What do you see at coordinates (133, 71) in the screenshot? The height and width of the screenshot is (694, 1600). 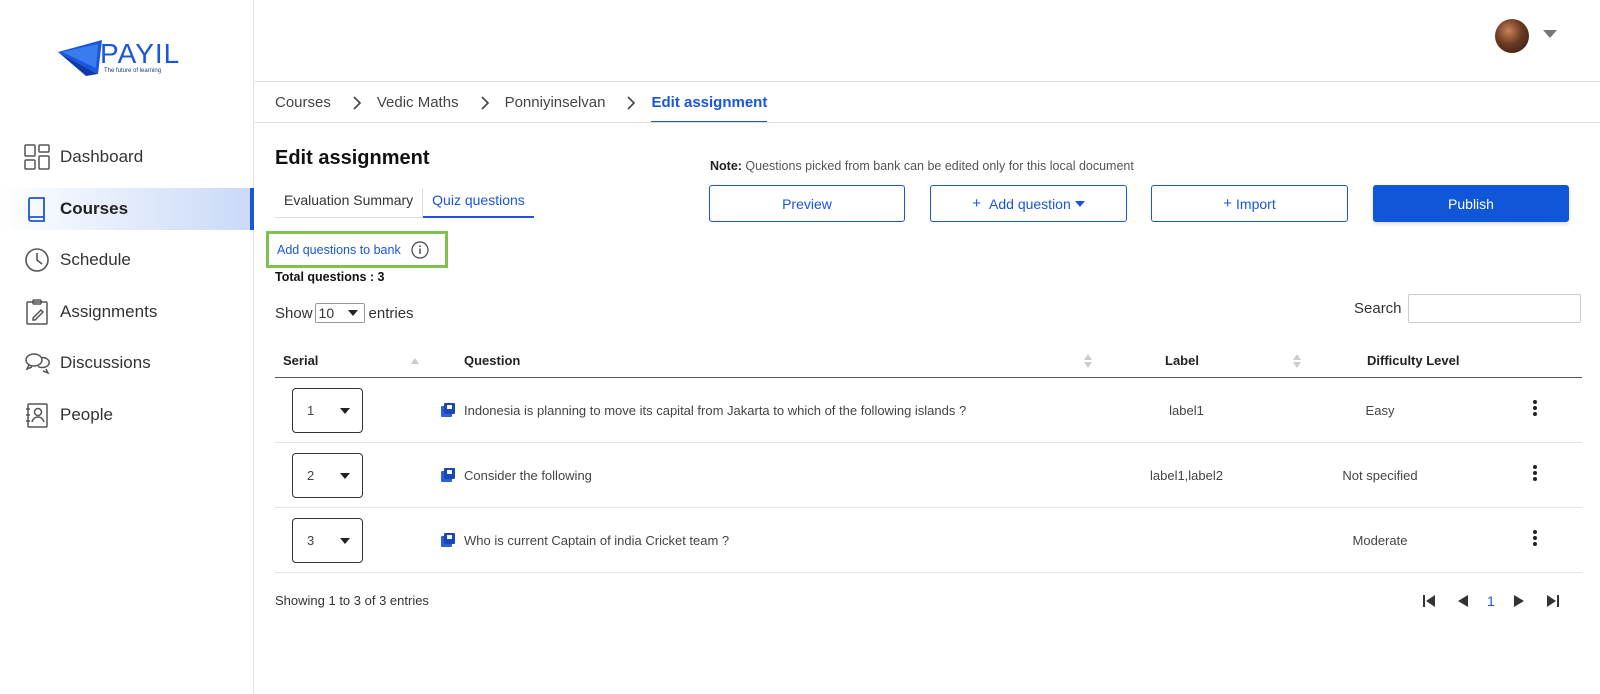 I see `brand-tagline: The future of learning` at bounding box center [133, 71].